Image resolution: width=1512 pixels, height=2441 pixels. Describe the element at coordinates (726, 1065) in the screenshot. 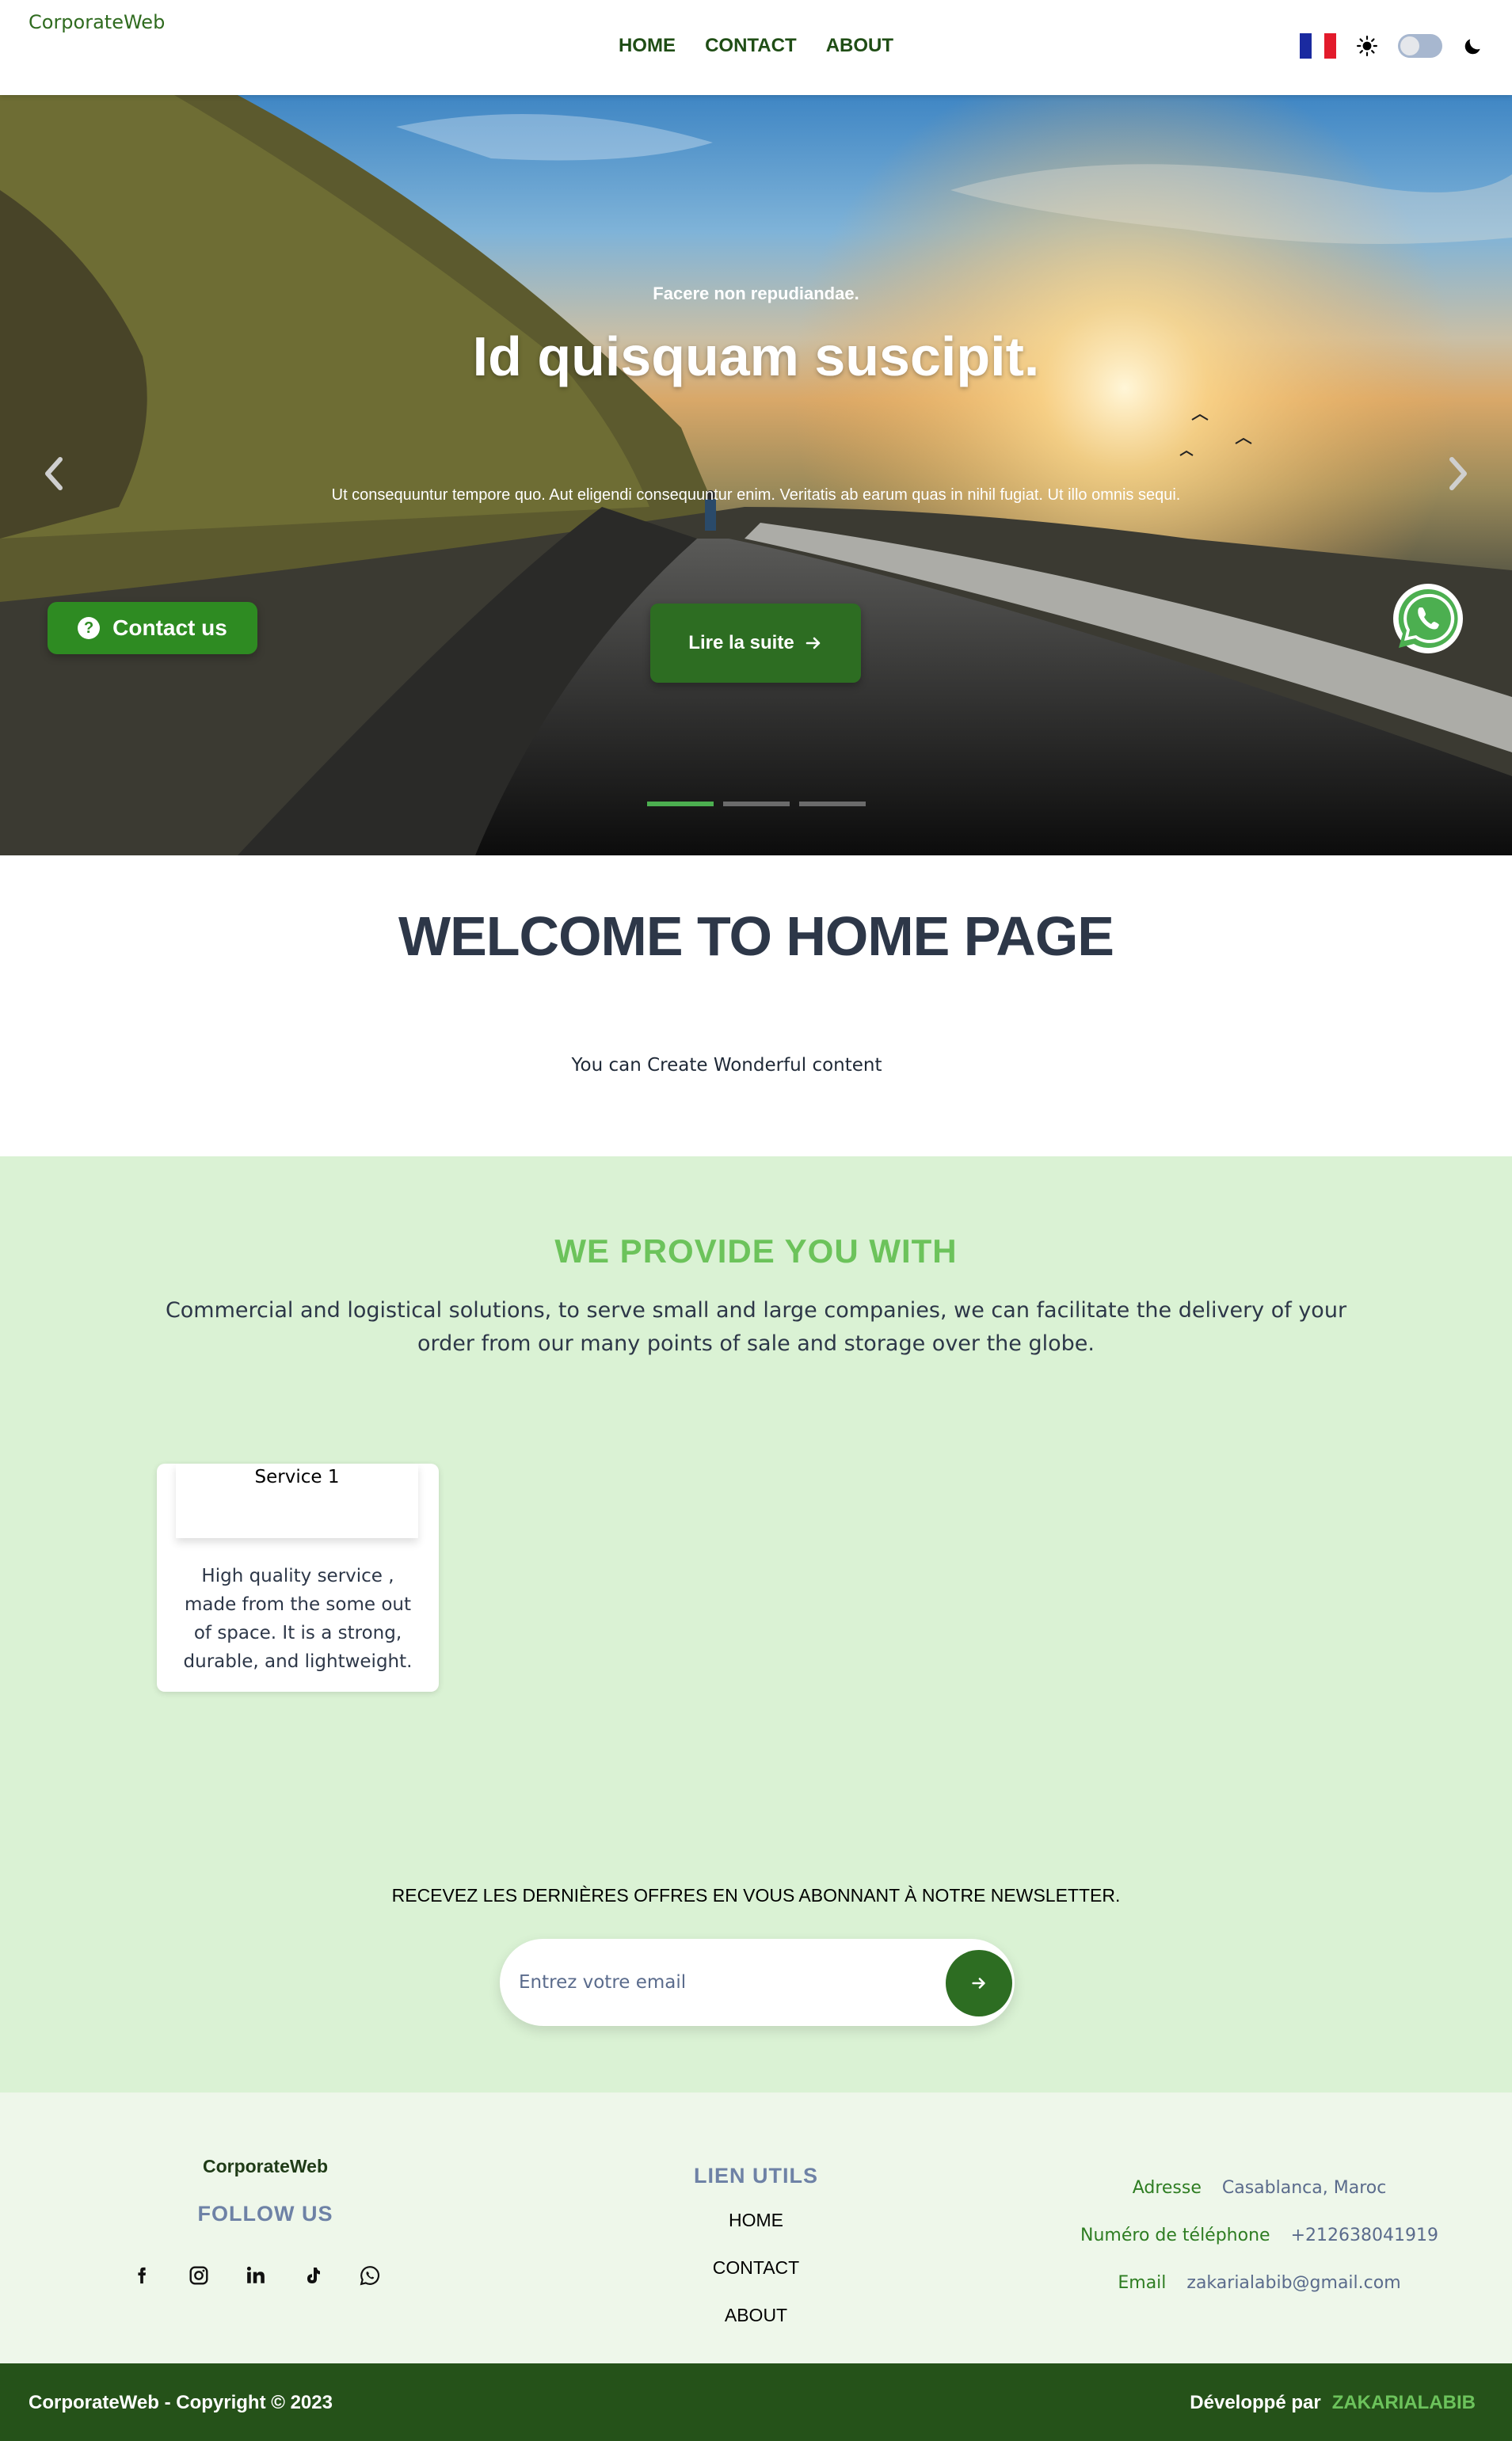

I see `welcome-subtitle: You can Create Wonderful content` at that location.